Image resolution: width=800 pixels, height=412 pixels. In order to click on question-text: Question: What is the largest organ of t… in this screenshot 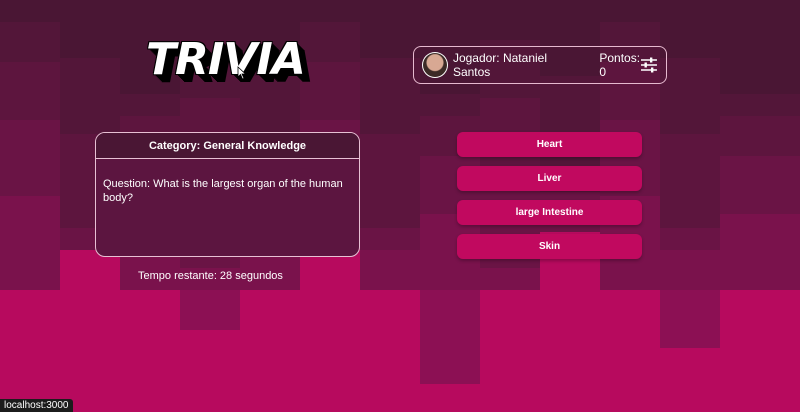, I will do `click(223, 191)`.